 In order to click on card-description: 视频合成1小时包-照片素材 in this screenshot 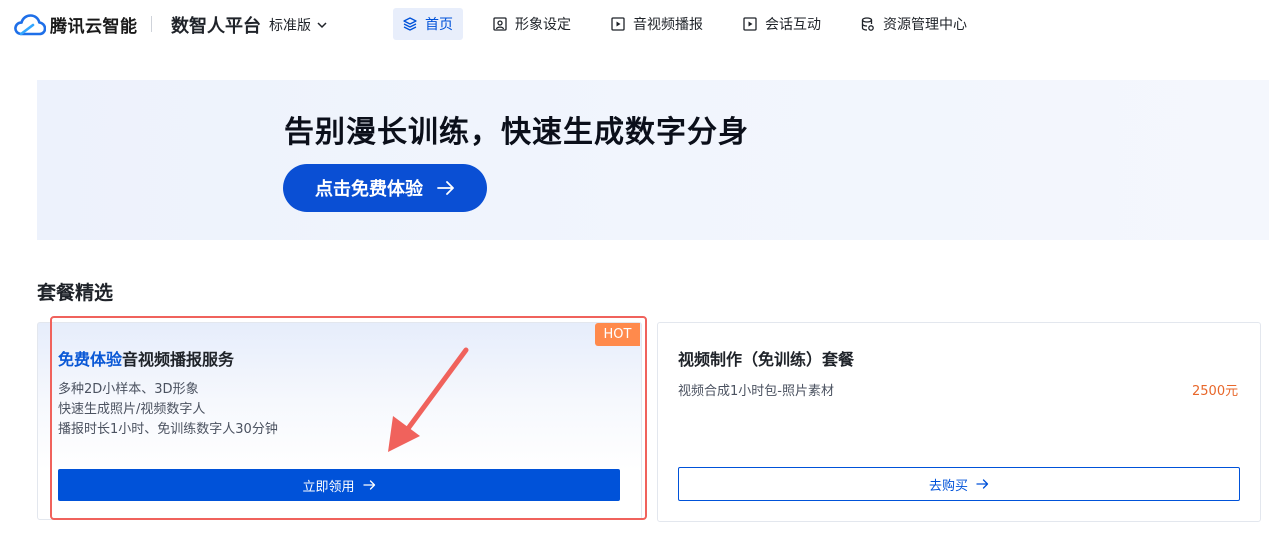, I will do `click(756, 391)`.